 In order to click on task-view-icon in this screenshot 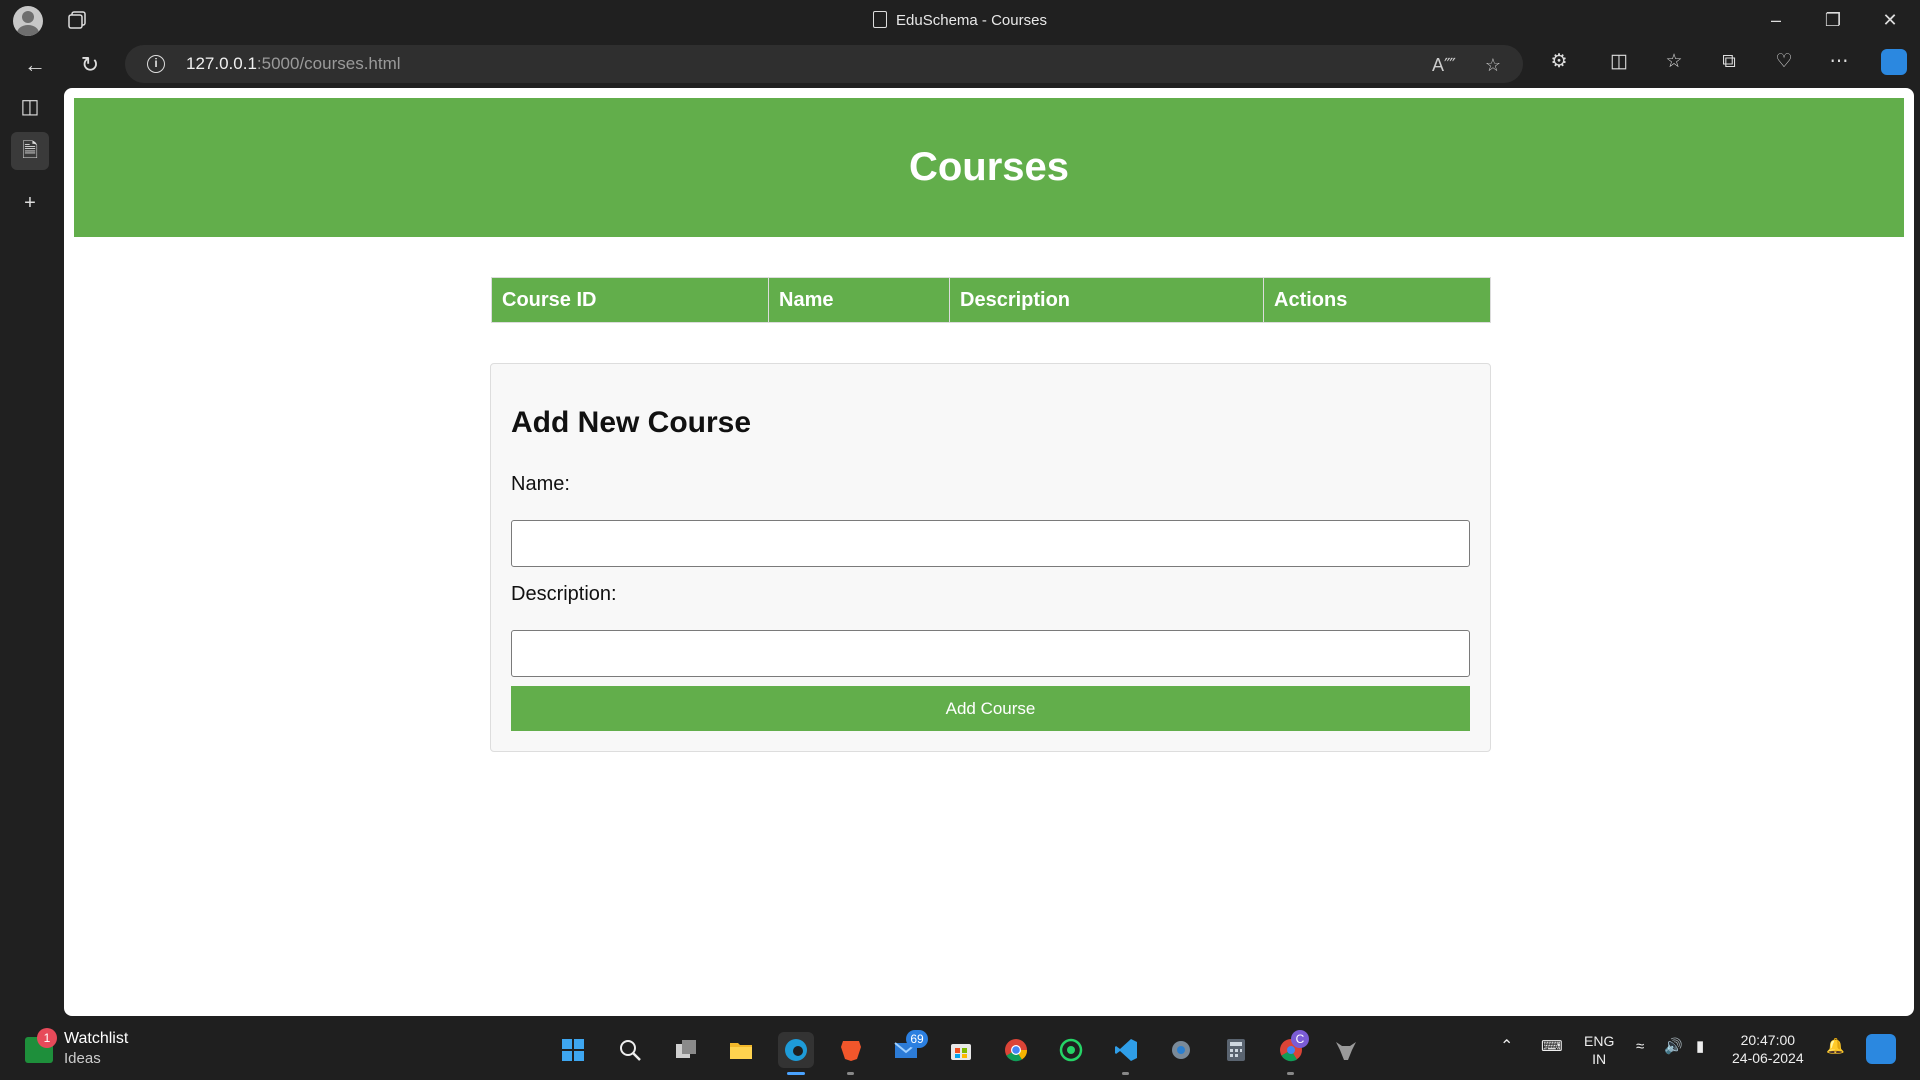, I will do `click(686, 1049)`.